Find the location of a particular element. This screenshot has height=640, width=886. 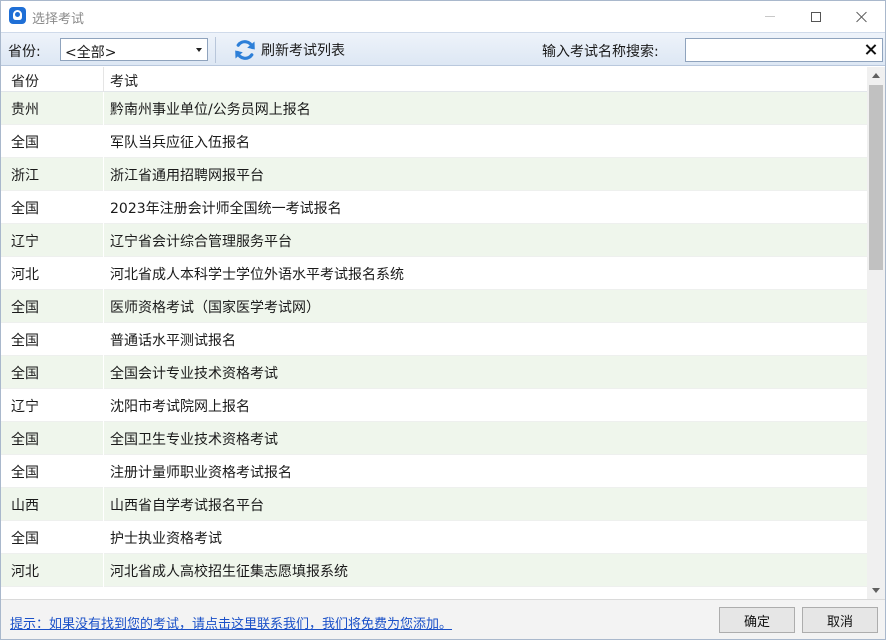

province-cell: 贵州 is located at coordinates (25, 110).